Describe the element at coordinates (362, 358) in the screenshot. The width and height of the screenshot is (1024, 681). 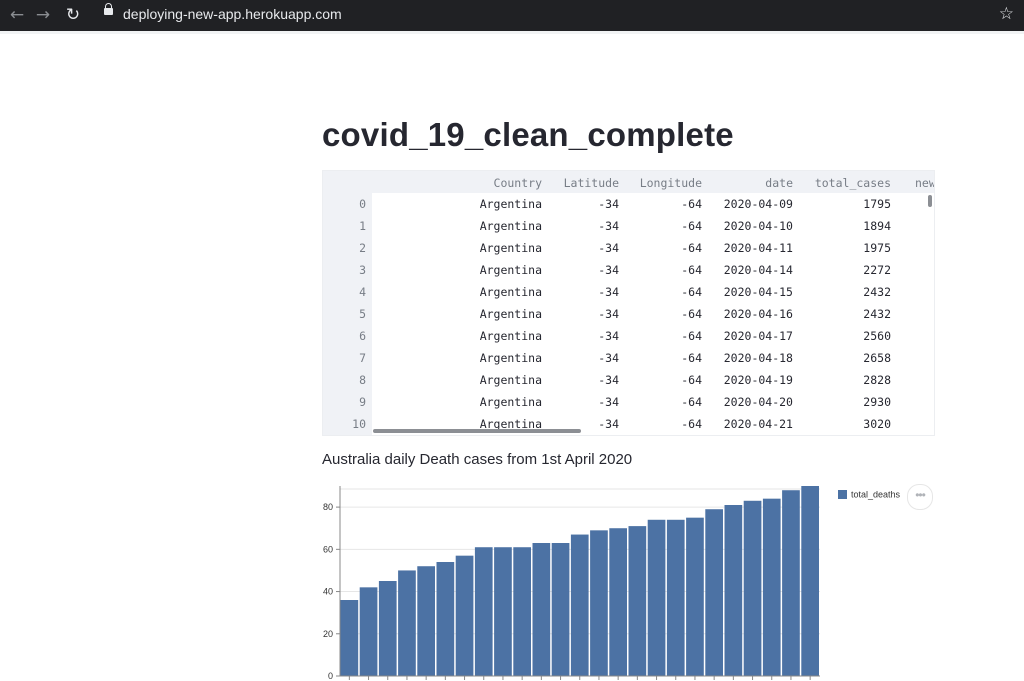
I see `row-index: 7` at that location.